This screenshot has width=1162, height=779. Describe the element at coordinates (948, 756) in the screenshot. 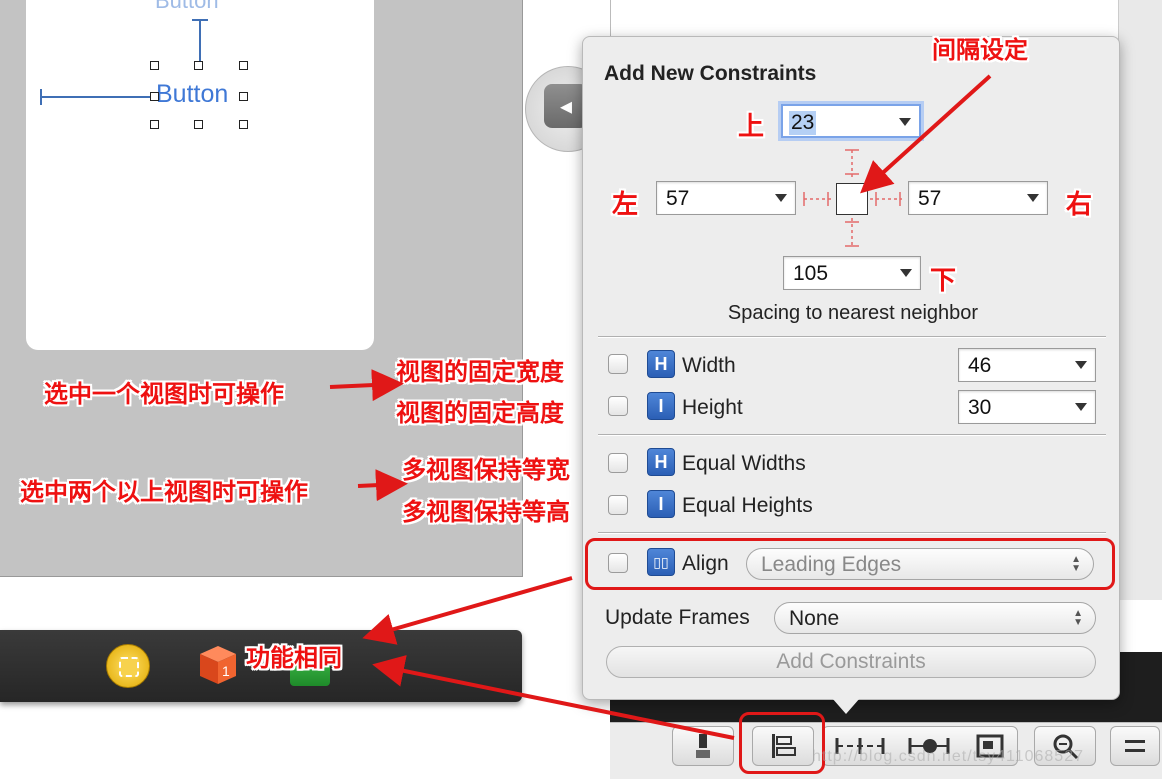

I see `watermark: http://blog.csdn.net/tsy411068527` at that location.